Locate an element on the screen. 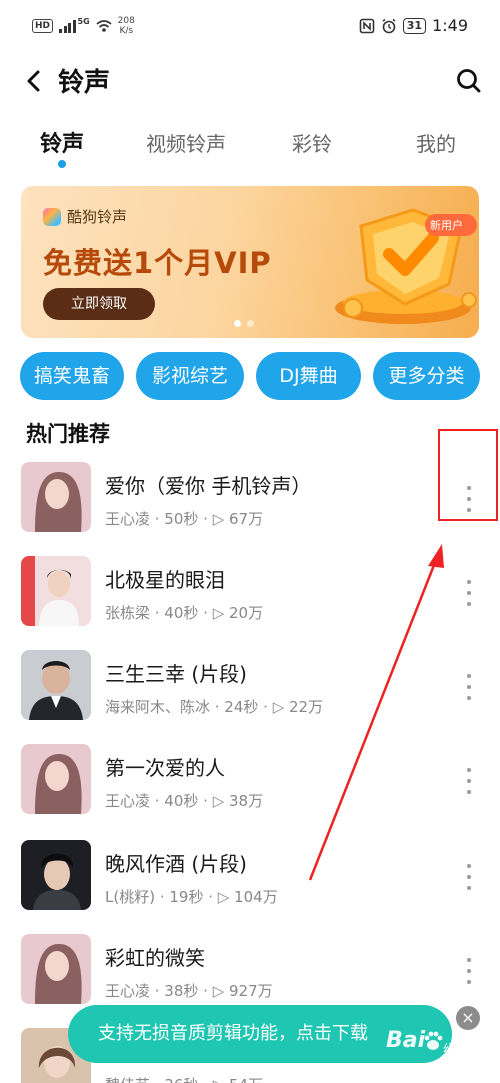 Image resolution: width=500 pixels, height=1083 pixels. network-speed: 208 K/s is located at coordinates (126, 26).